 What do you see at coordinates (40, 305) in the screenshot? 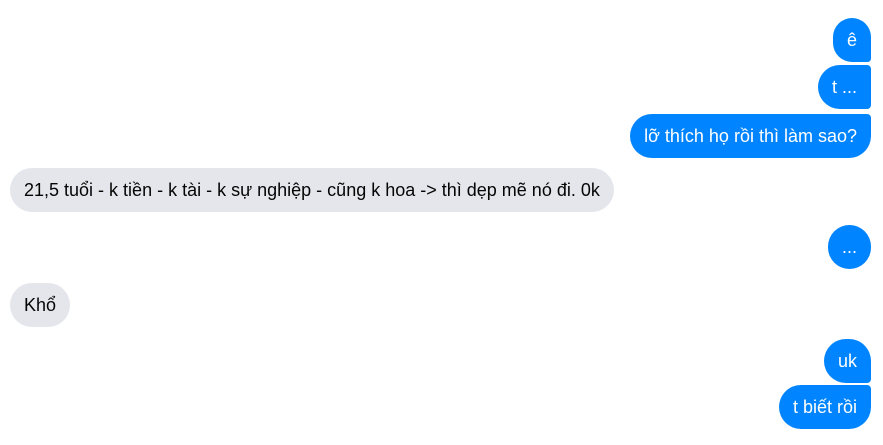
I see `incoming-message: Khổ` at bounding box center [40, 305].